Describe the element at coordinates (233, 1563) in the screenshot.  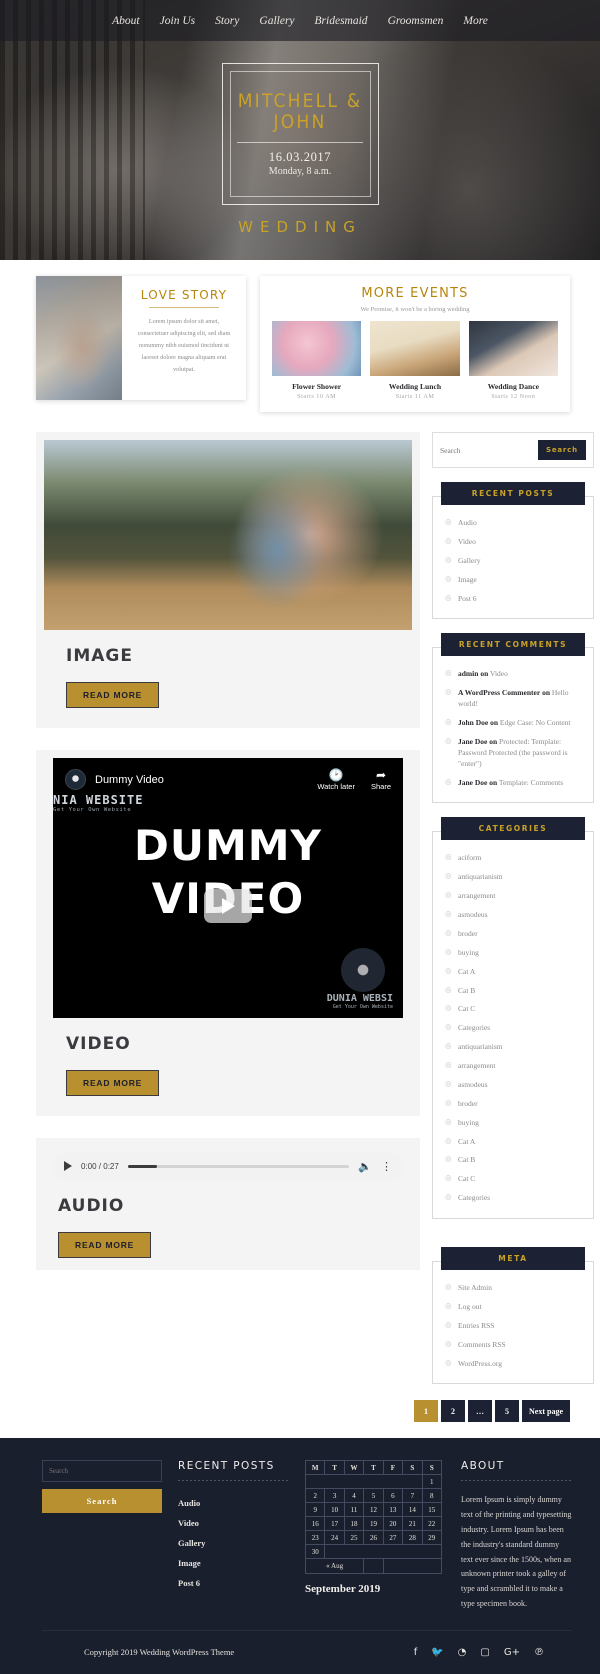
I see `list-item: Image` at that location.